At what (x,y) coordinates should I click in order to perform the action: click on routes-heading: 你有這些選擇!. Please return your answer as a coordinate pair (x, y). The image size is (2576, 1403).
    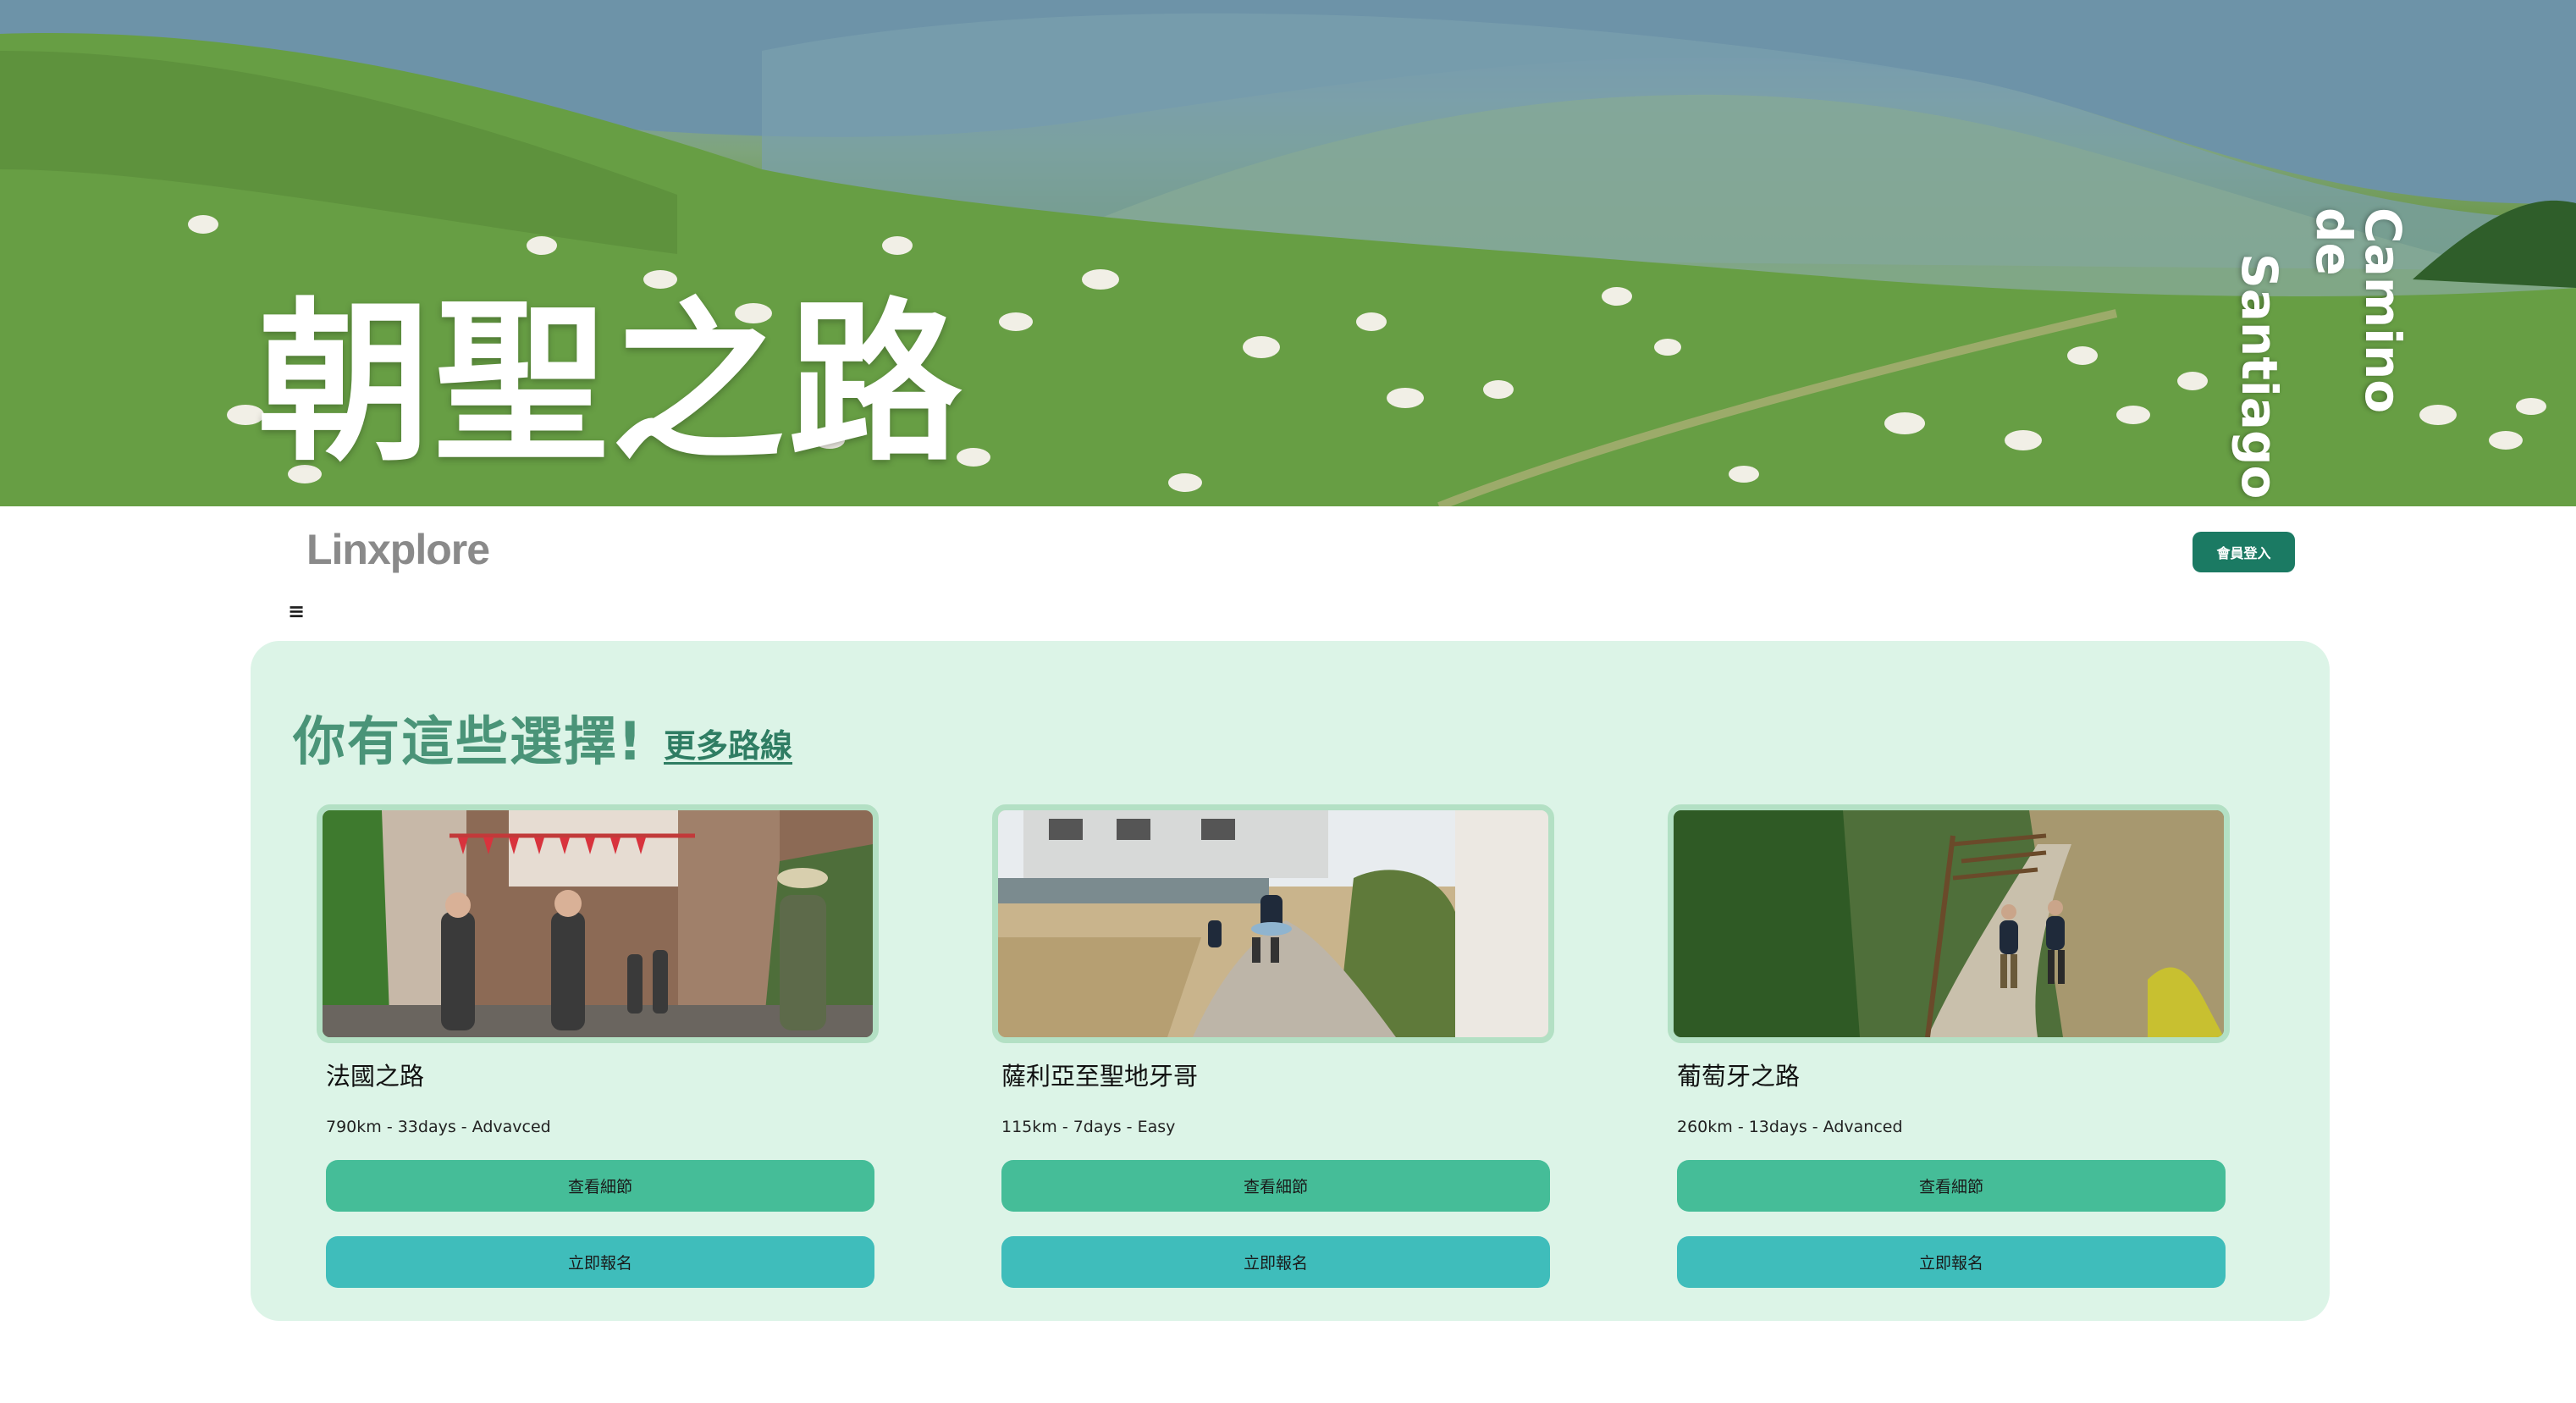
    Looking at the image, I should click on (469, 741).